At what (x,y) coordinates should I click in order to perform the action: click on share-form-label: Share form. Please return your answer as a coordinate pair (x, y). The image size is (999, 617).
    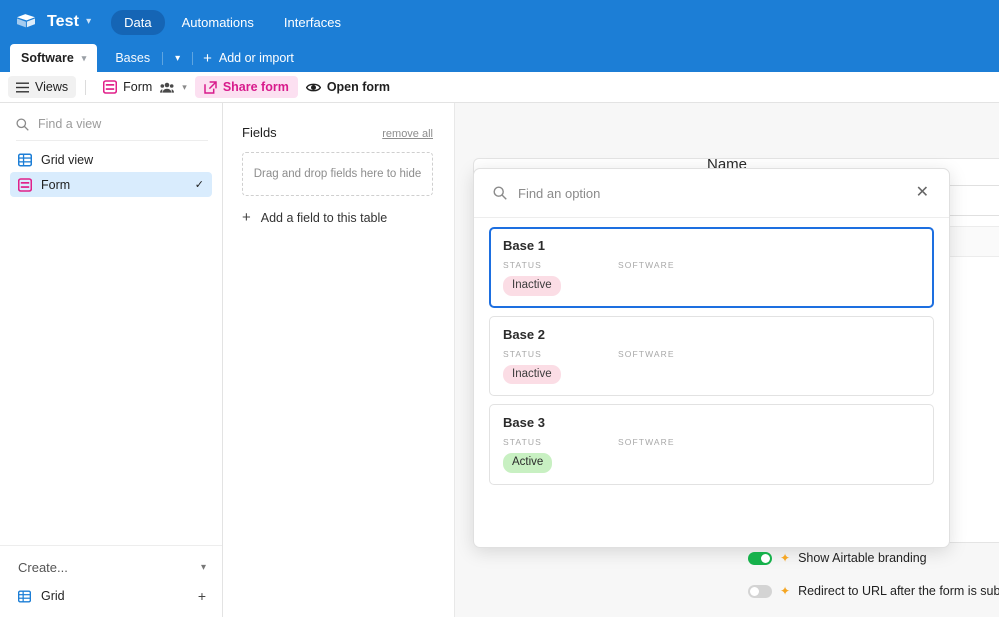
    Looking at the image, I should click on (255, 87).